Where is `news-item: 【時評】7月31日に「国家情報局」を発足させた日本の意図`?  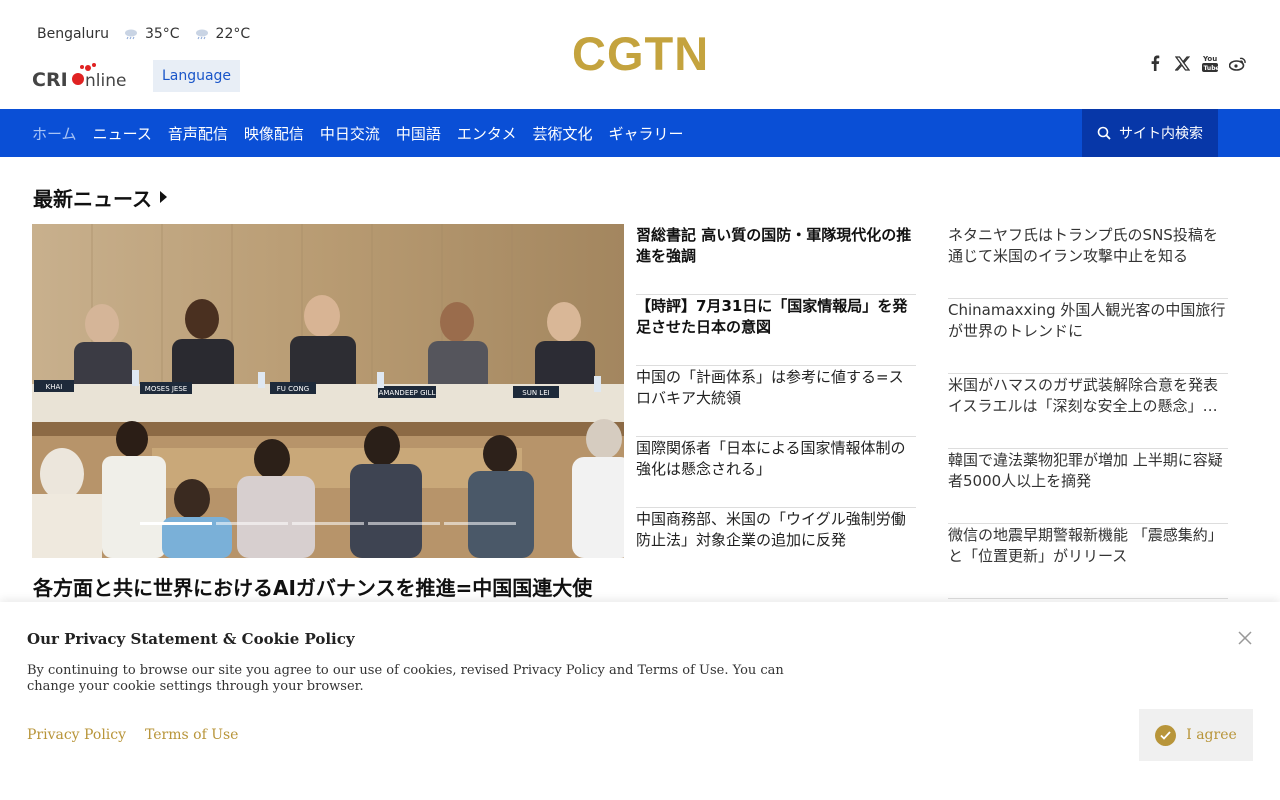 news-item: 【時評】7月31日に「国家情報局」を発足させた日本の意図 is located at coordinates (776, 330).